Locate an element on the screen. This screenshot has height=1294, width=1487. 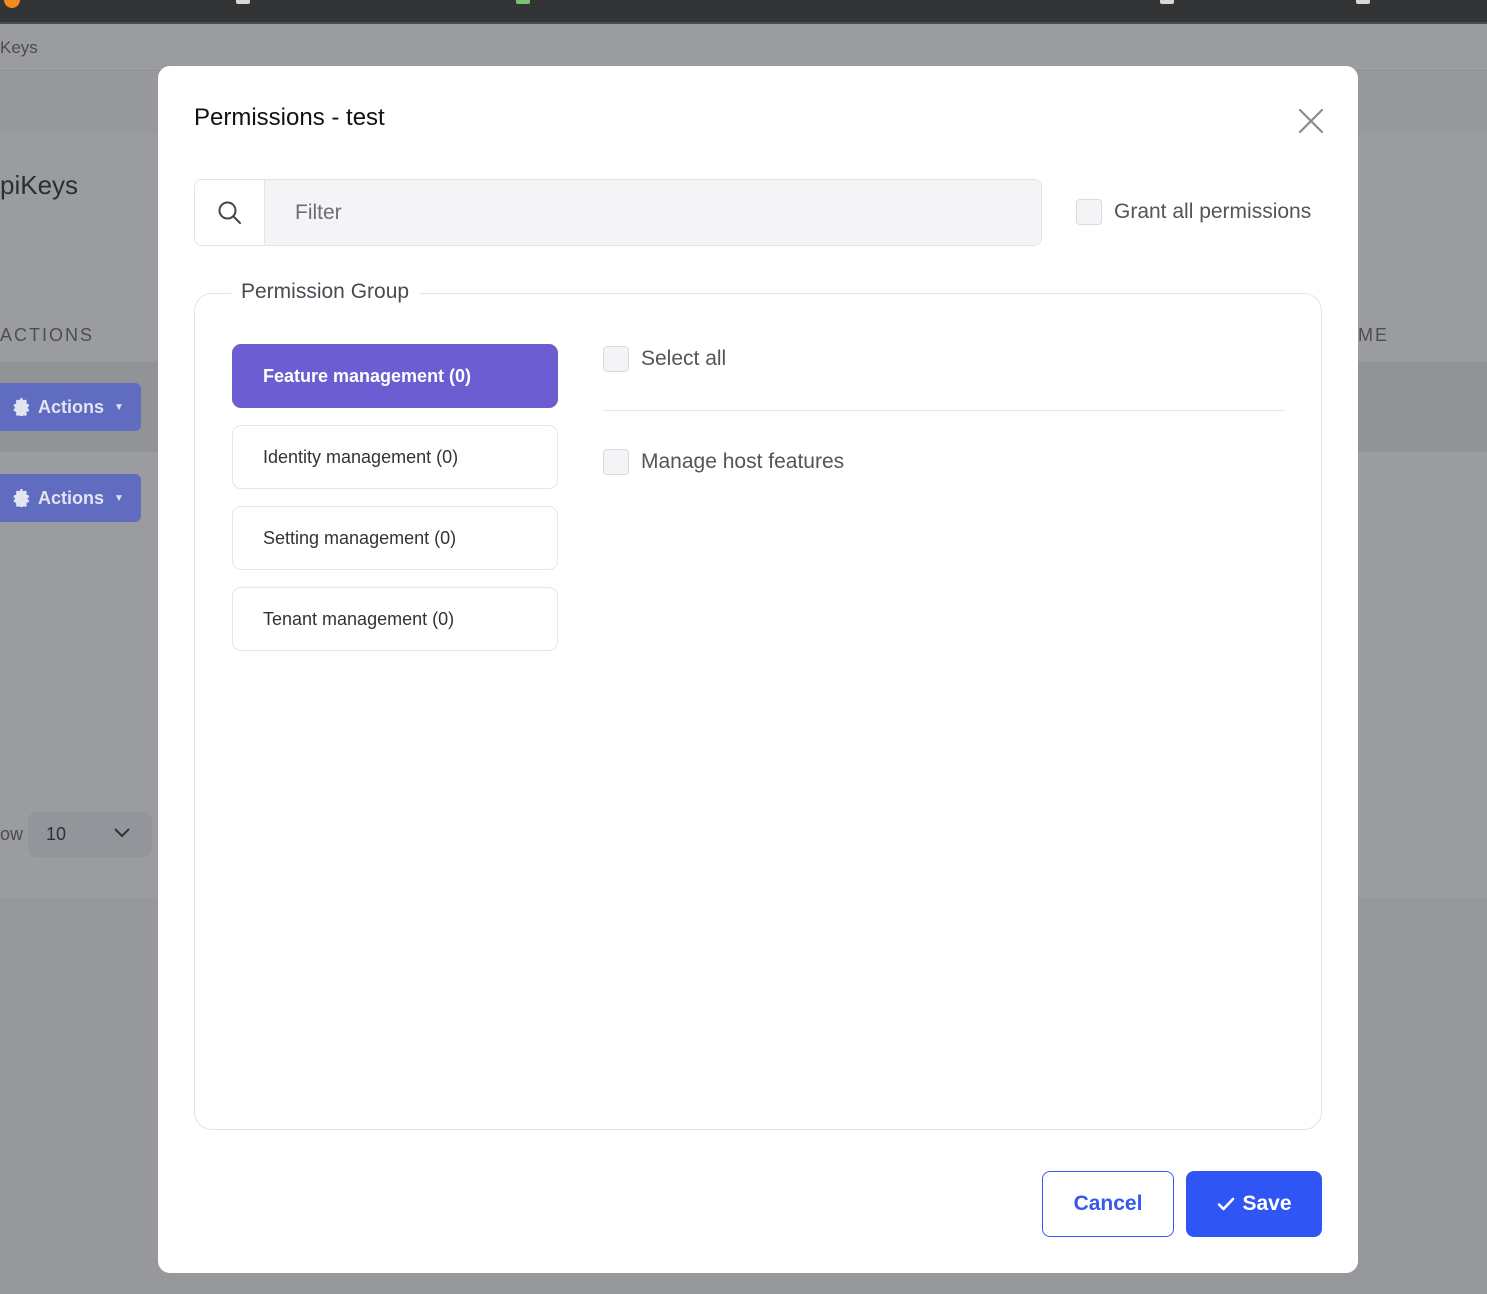
save-button: Save is located at coordinates (1254, 1204).